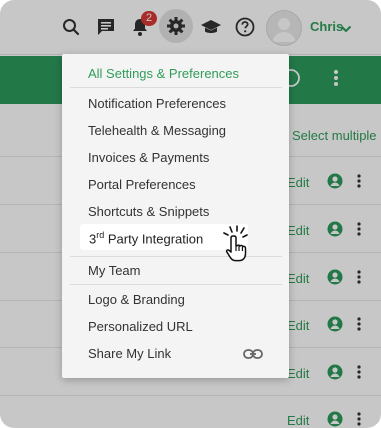  Describe the element at coordinates (114, 270) in the screenshot. I see `menu-item-my-team: My Team` at that location.